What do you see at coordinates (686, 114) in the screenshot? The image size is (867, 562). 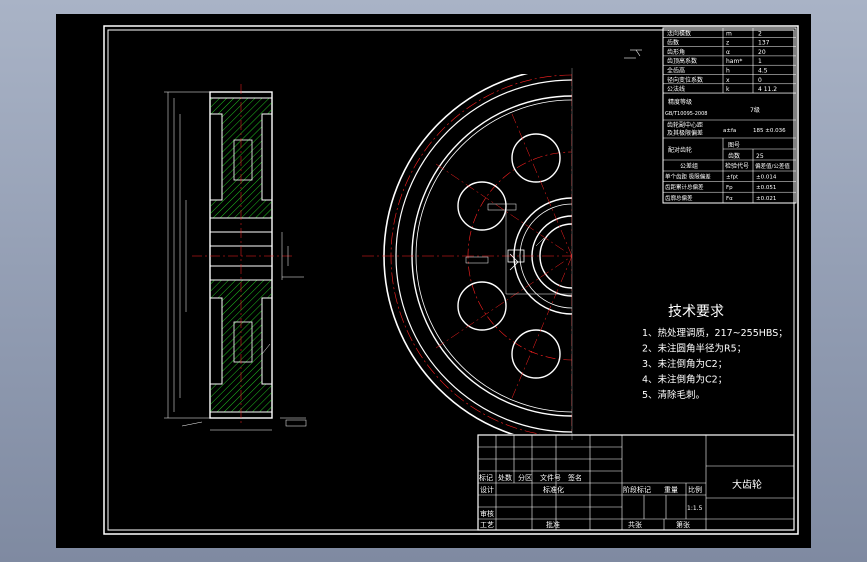 I see `accuracy-standard: GB/T10095-2008` at bounding box center [686, 114].